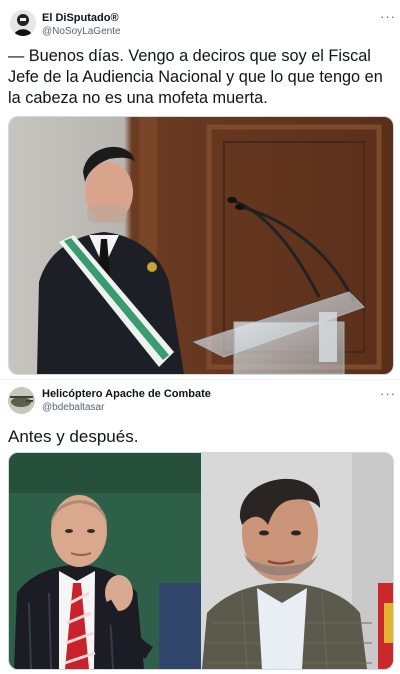 Image resolution: width=400 pixels, height=674 pixels. I want to click on tweet-text: Antes y después., so click(73, 436).